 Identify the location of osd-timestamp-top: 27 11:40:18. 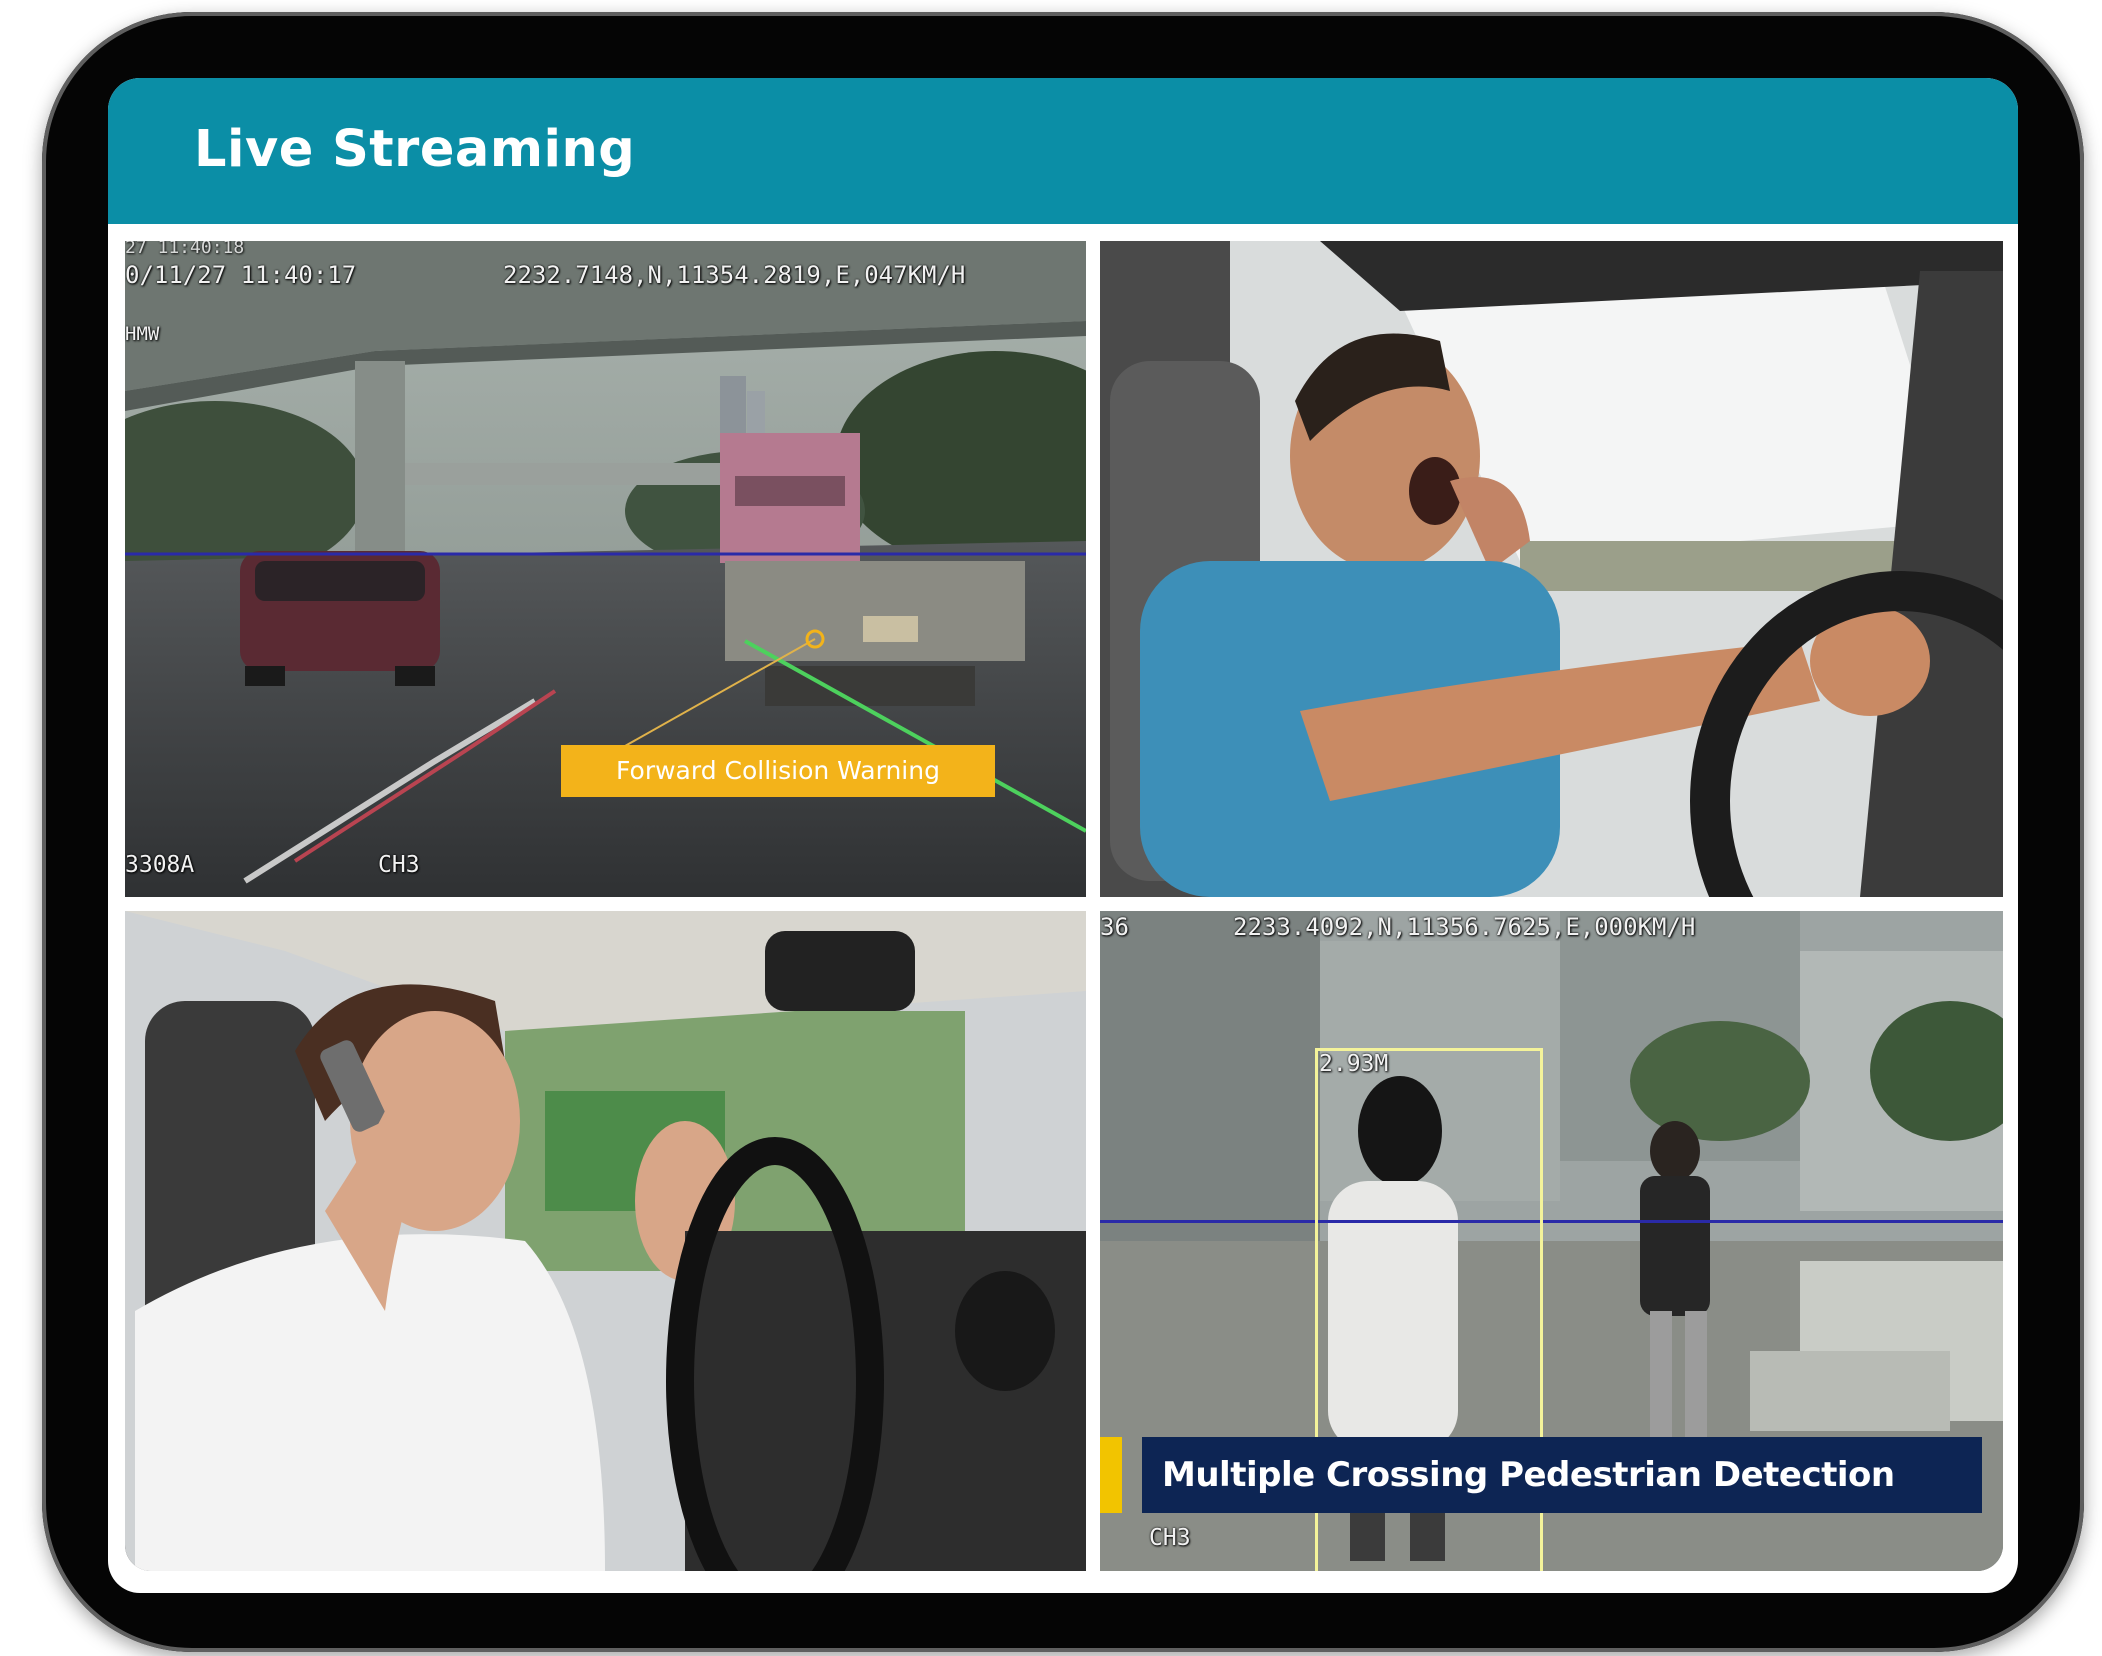
(185, 249).